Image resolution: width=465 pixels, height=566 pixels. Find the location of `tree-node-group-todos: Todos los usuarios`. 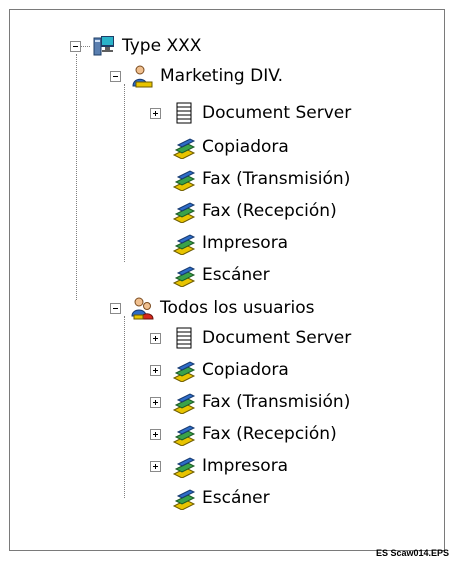

tree-node-group-todos: Todos los usuarios is located at coordinates (212, 308).